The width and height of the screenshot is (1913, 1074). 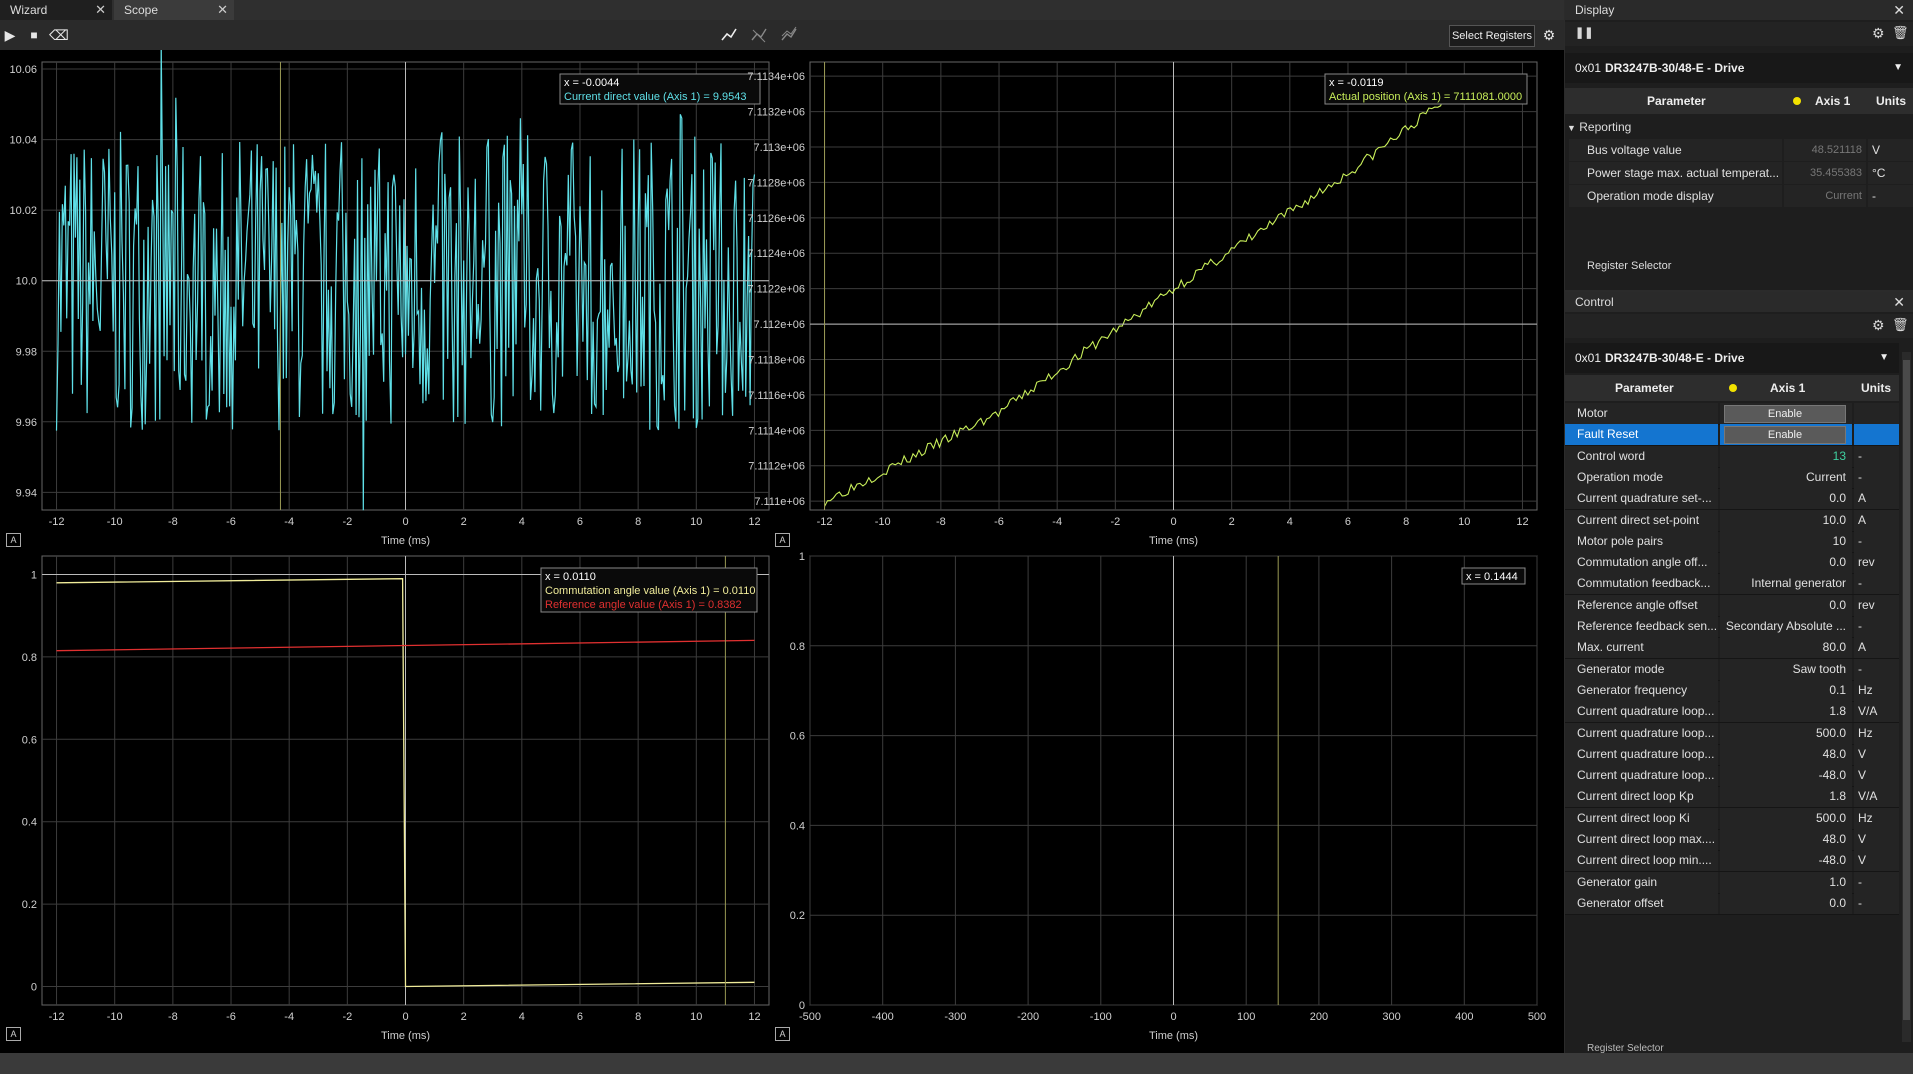 What do you see at coordinates (638, 522) in the screenshot?
I see `x-tick-label: 8` at bounding box center [638, 522].